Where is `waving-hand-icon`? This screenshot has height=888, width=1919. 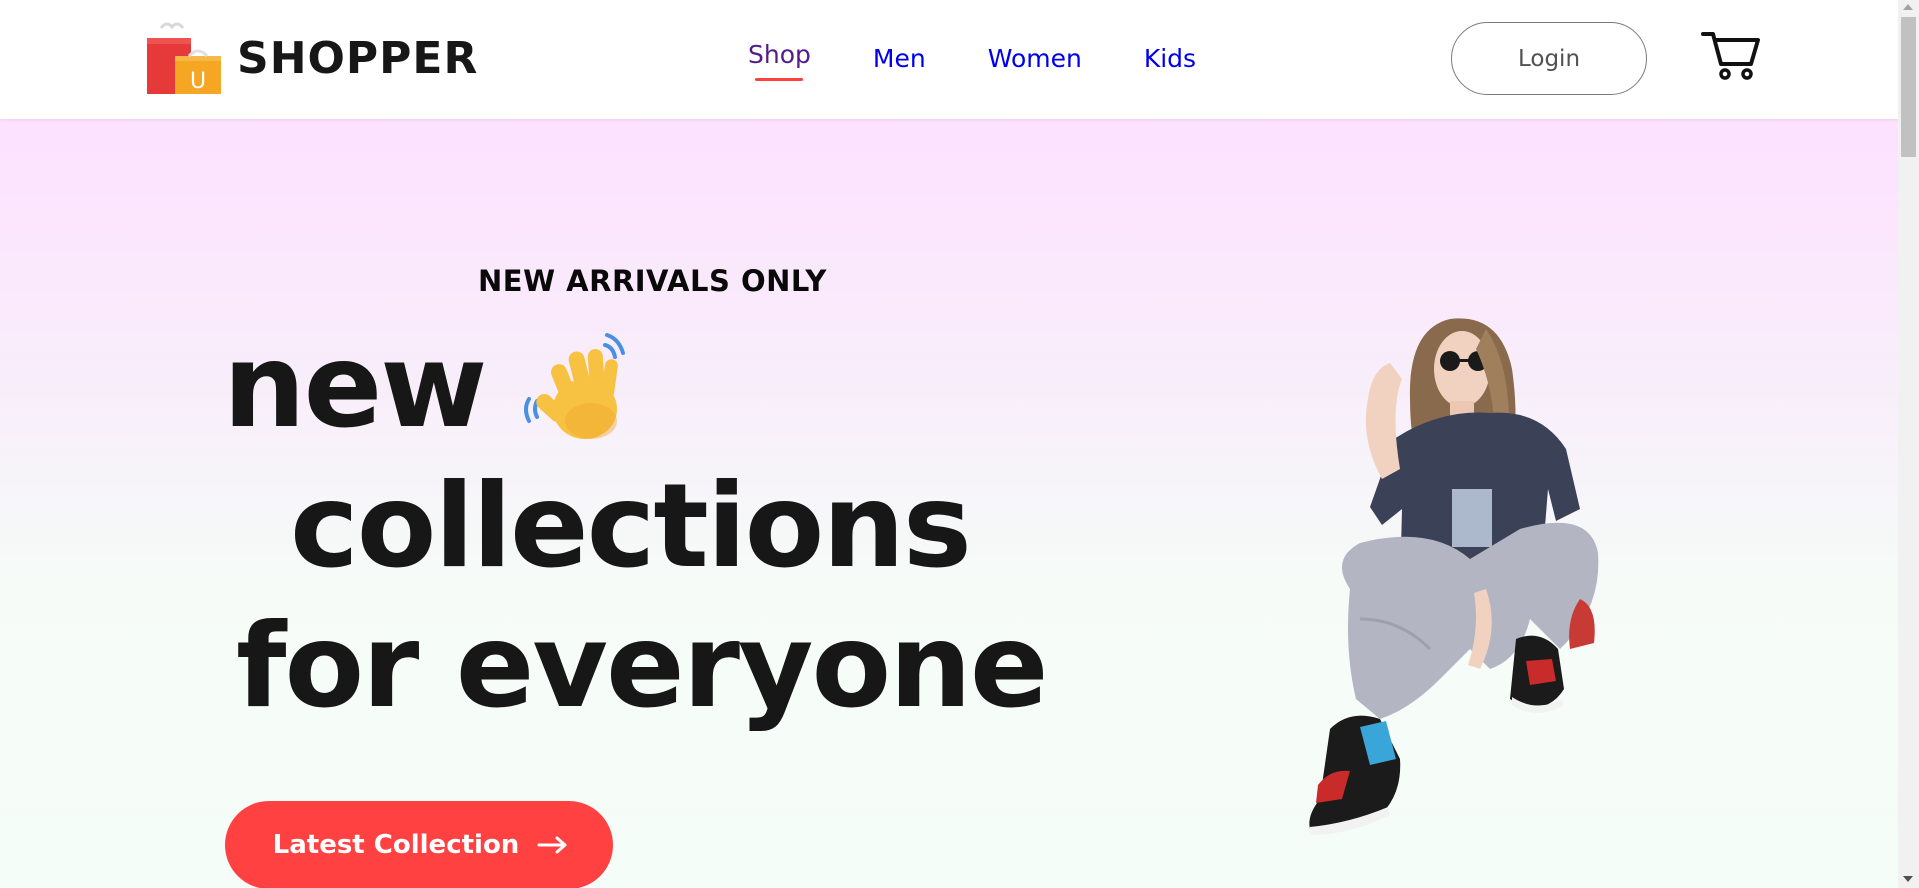
waving-hand-icon is located at coordinates (575, 385).